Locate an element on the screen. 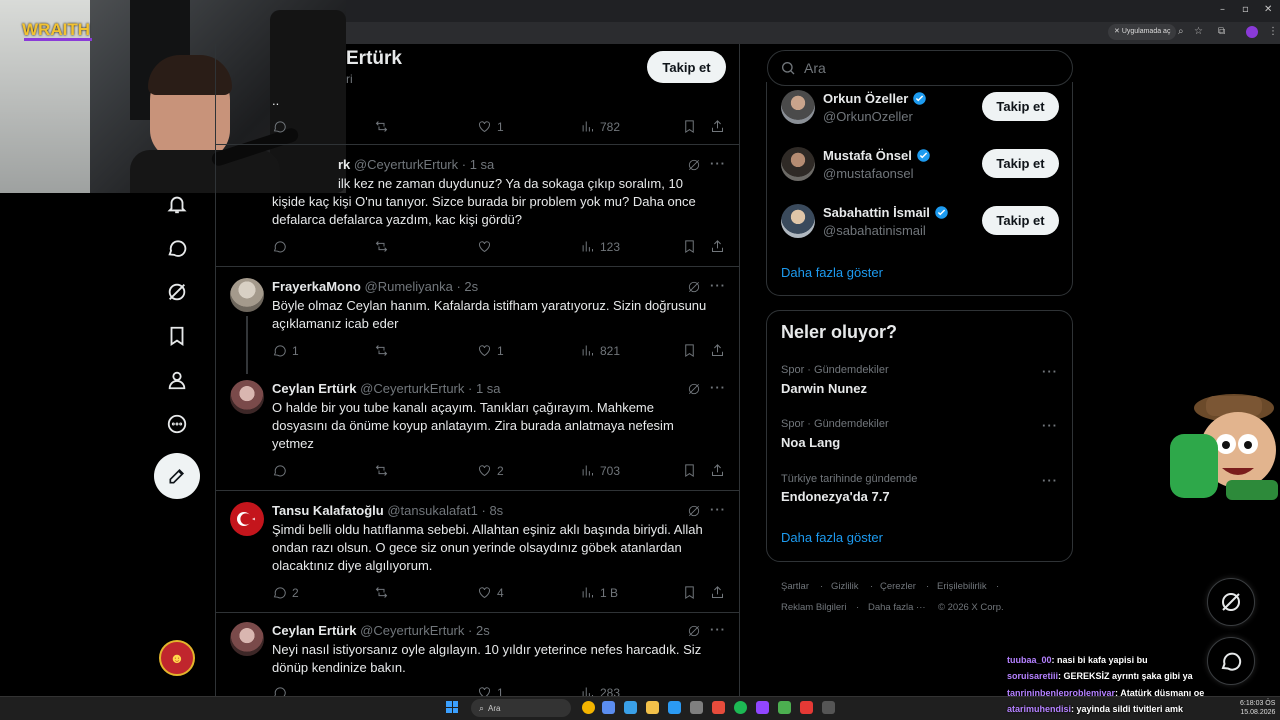 This screenshot has height=720, width=1280. views-button: 123 is located at coordinates (600, 246).